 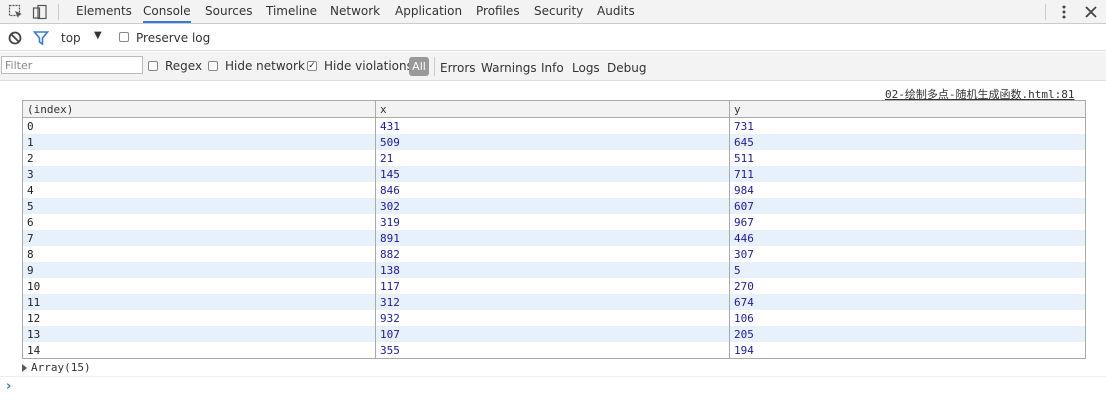 What do you see at coordinates (199, 238) in the screenshot?
I see `cell-index: 7` at bounding box center [199, 238].